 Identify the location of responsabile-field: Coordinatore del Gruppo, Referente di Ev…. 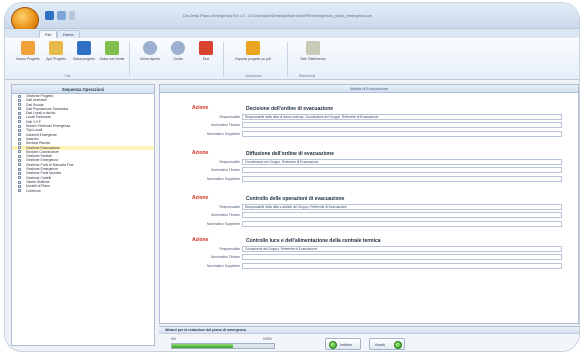
(402, 162).